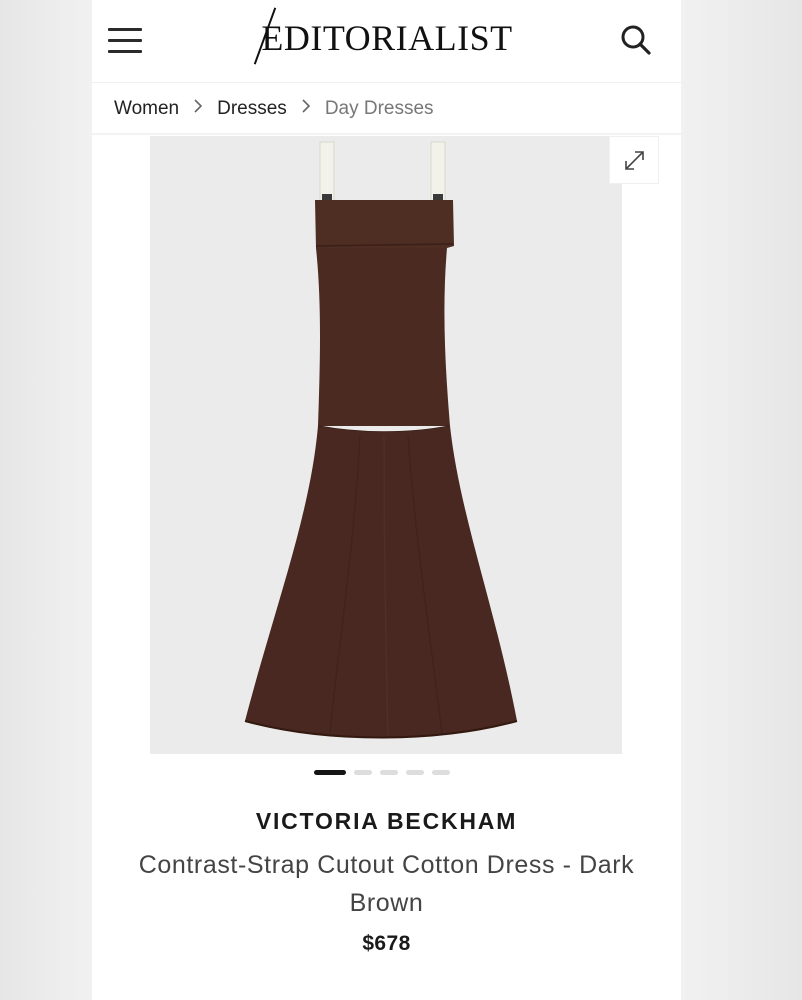 The width and height of the screenshot is (802, 1000). I want to click on section-divider, so click(386, 134).